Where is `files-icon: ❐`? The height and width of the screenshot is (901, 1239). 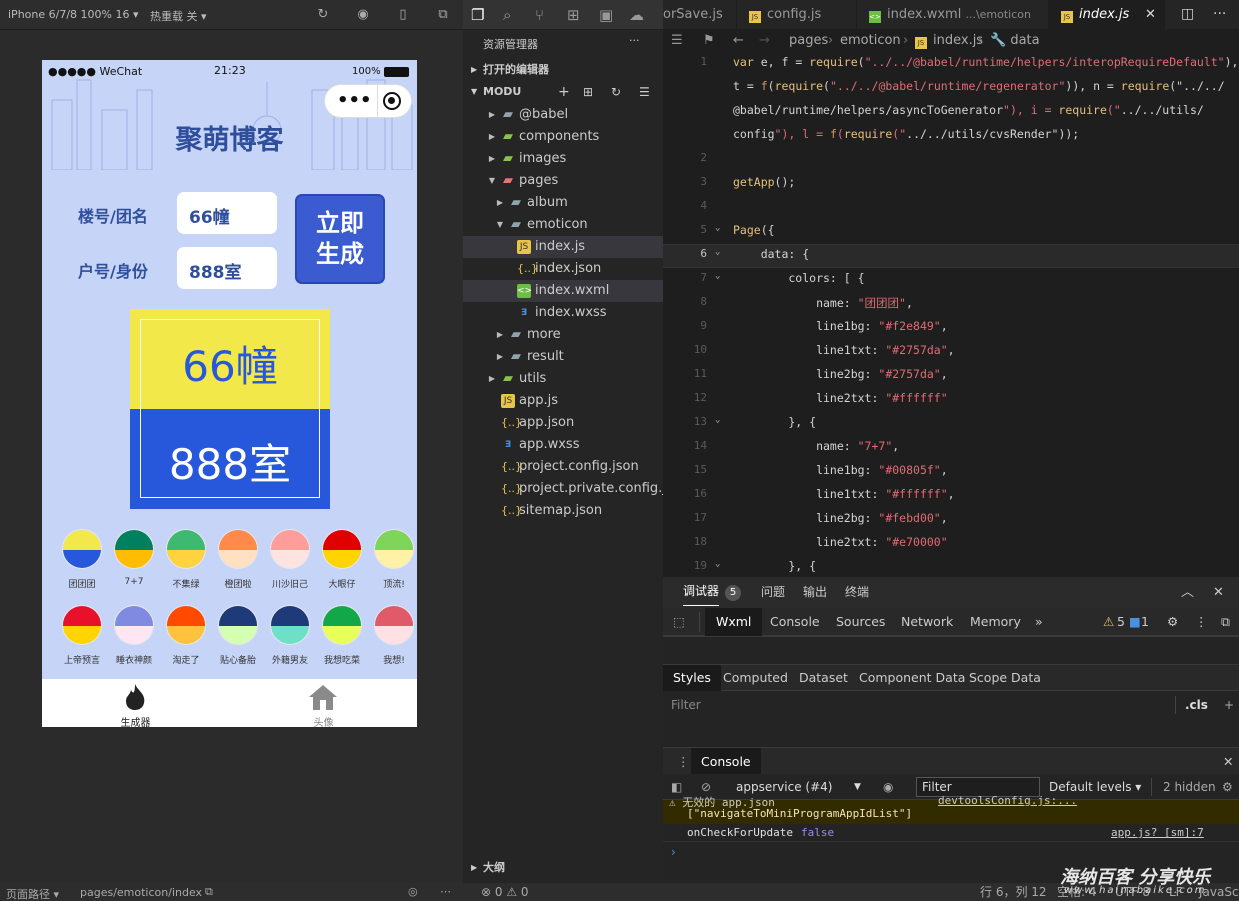
files-icon: ❐ is located at coordinates (477, 15).